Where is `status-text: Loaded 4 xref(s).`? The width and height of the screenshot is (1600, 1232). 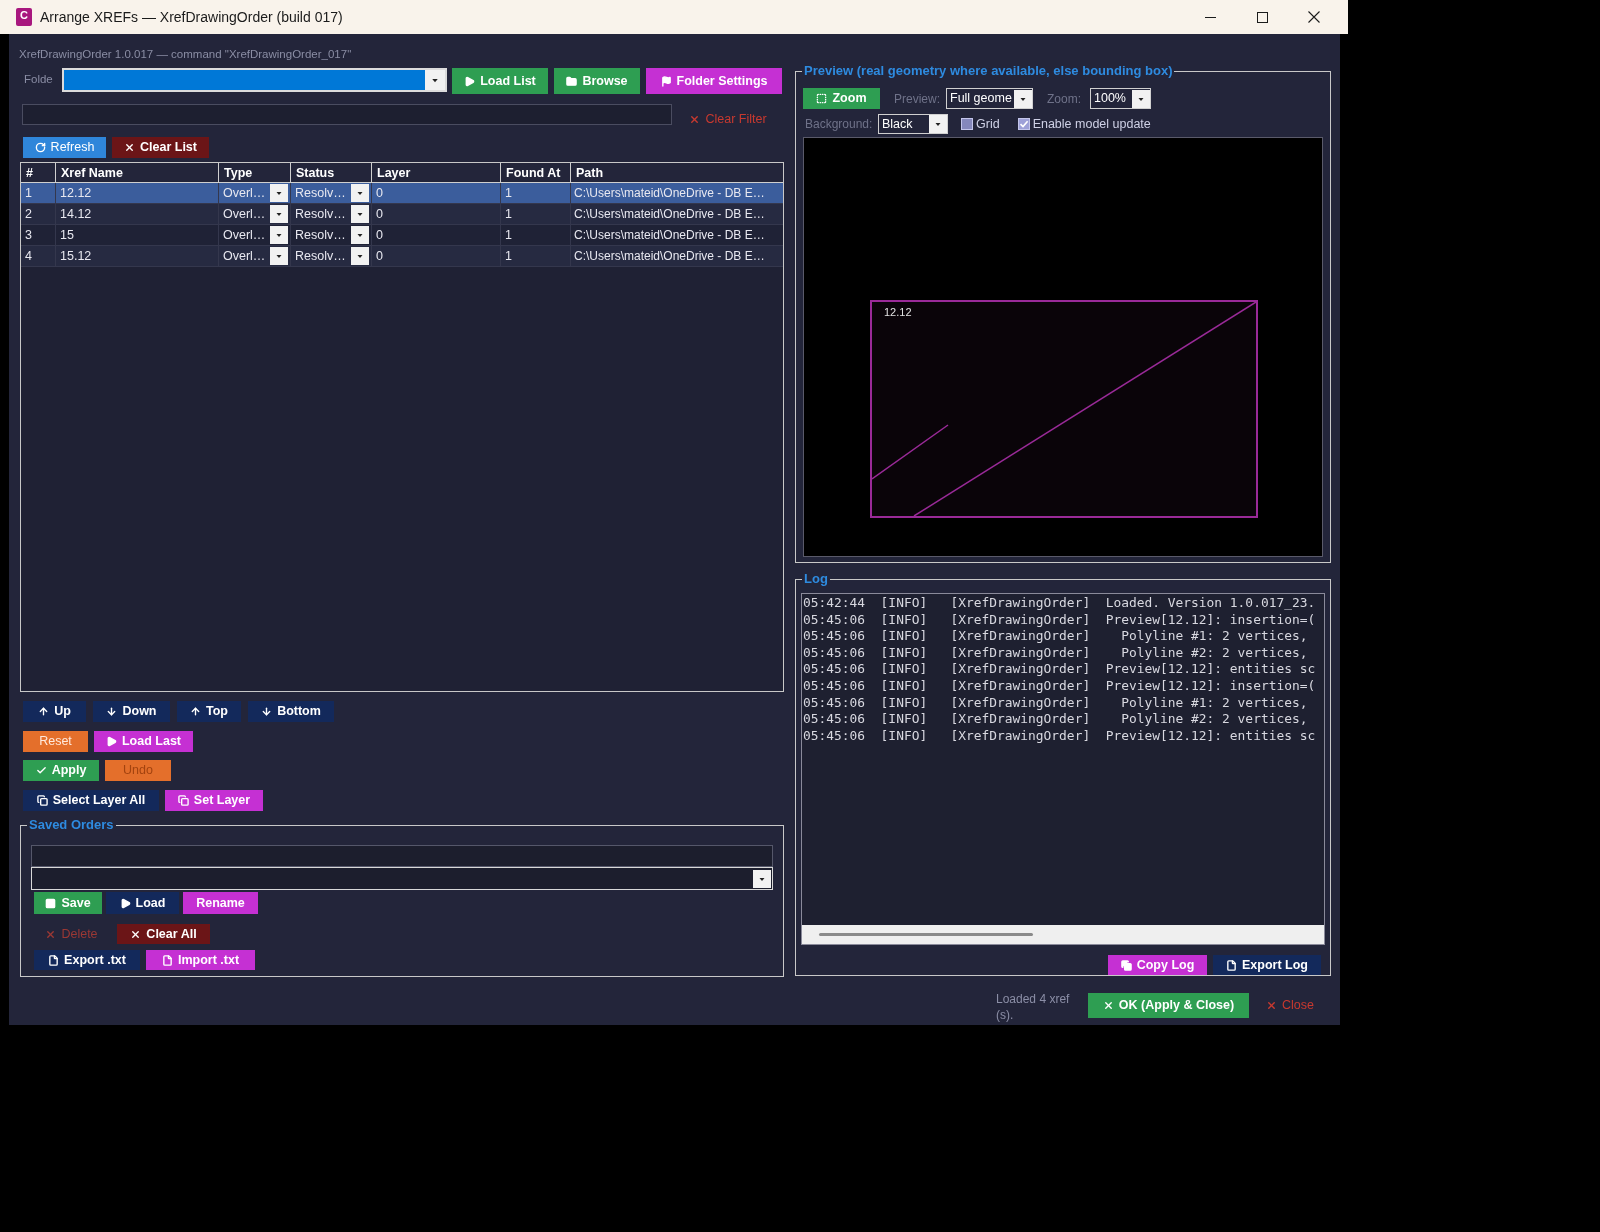
status-text: Loaded 4 xref(s). is located at coordinates (1033, 1007).